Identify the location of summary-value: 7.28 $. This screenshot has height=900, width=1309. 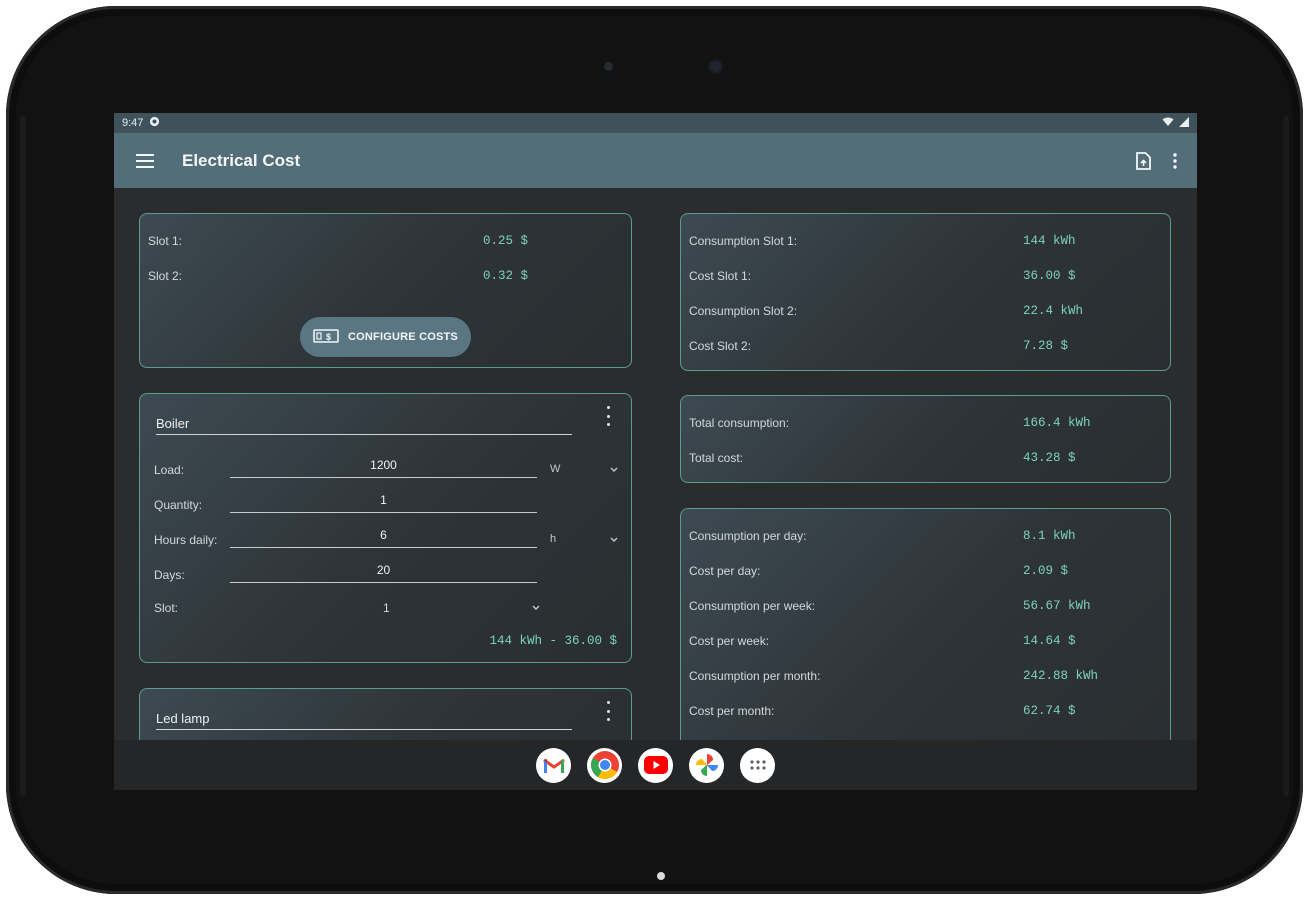
(1046, 346).